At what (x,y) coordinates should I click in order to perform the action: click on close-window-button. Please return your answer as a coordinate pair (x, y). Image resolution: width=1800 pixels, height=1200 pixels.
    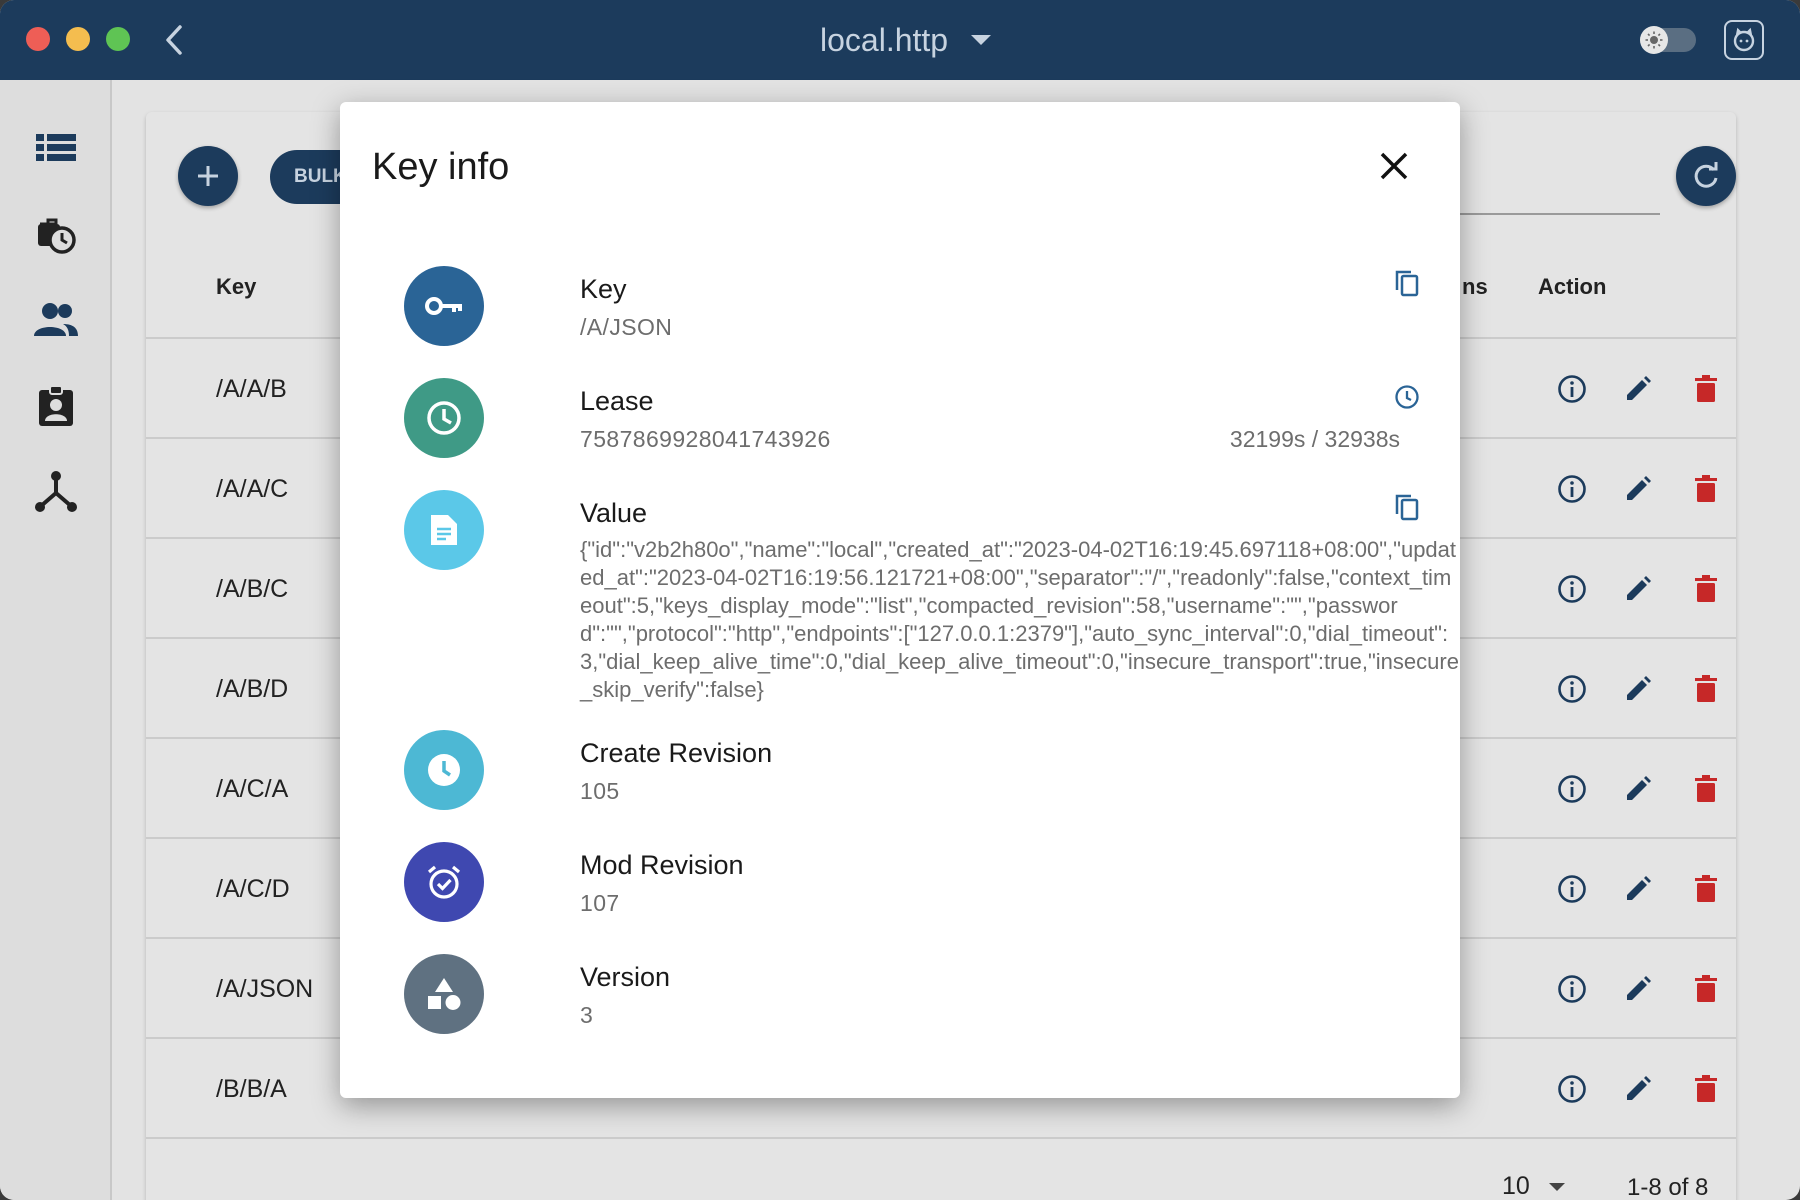
    Looking at the image, I should click on (38, 39).